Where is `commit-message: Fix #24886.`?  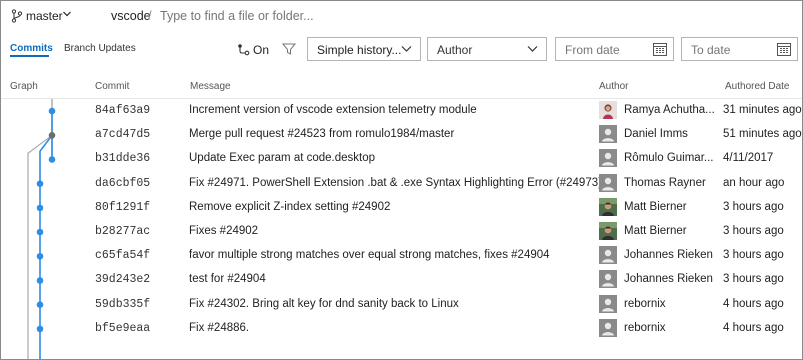 commit-message: Fix #24886. is located at coordinates (219, 328).